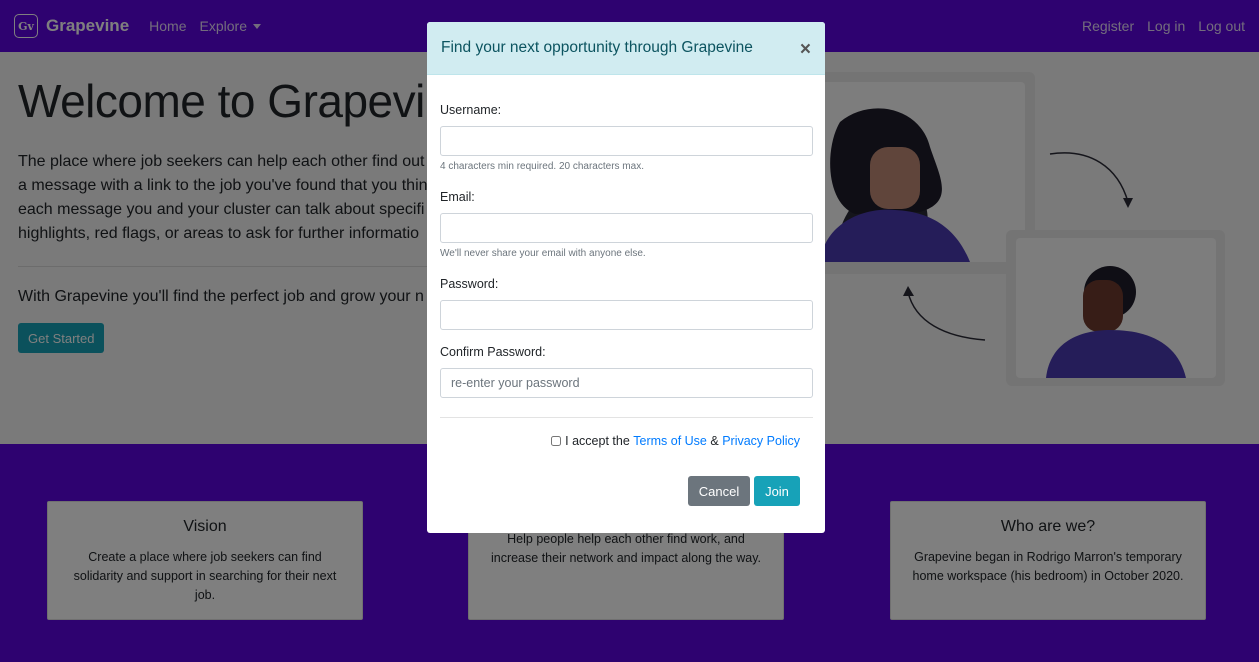  What do you see at coordinates (471, 110) in the screenshot?
I see `username-label: Username:` at bounding box center [471, 110].